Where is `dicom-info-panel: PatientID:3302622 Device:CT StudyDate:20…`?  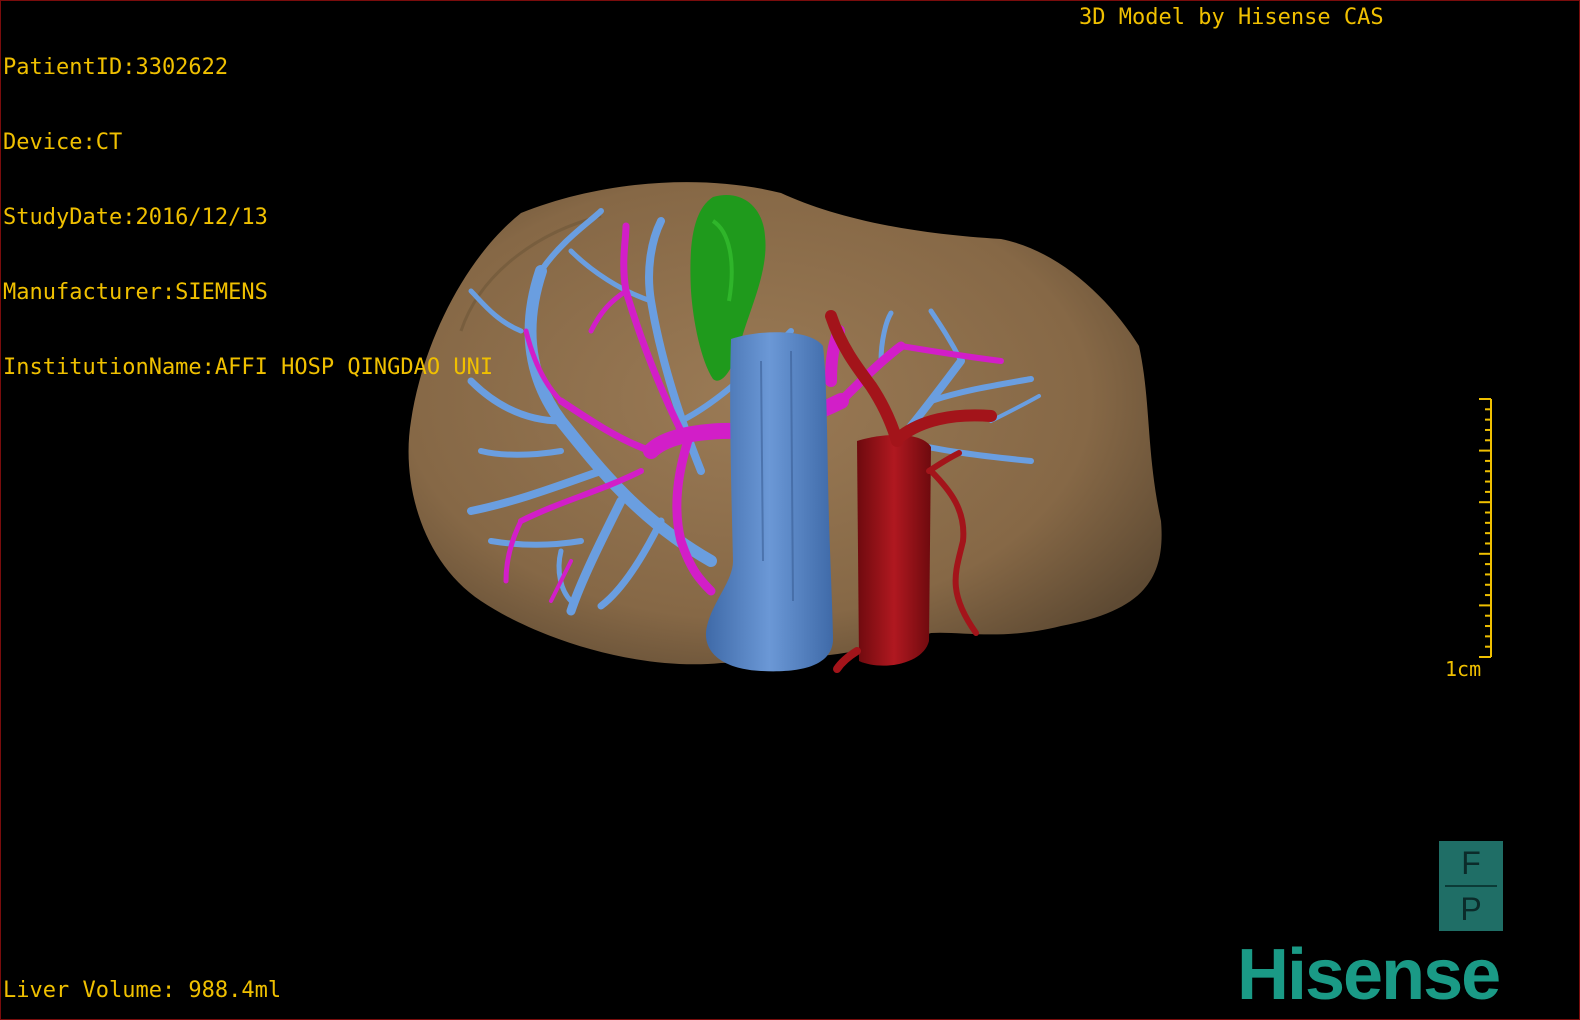
dicom-info-panel: PatientID:3302622 Device:CT StudyDate:20… is located at coordinates (248, 217).